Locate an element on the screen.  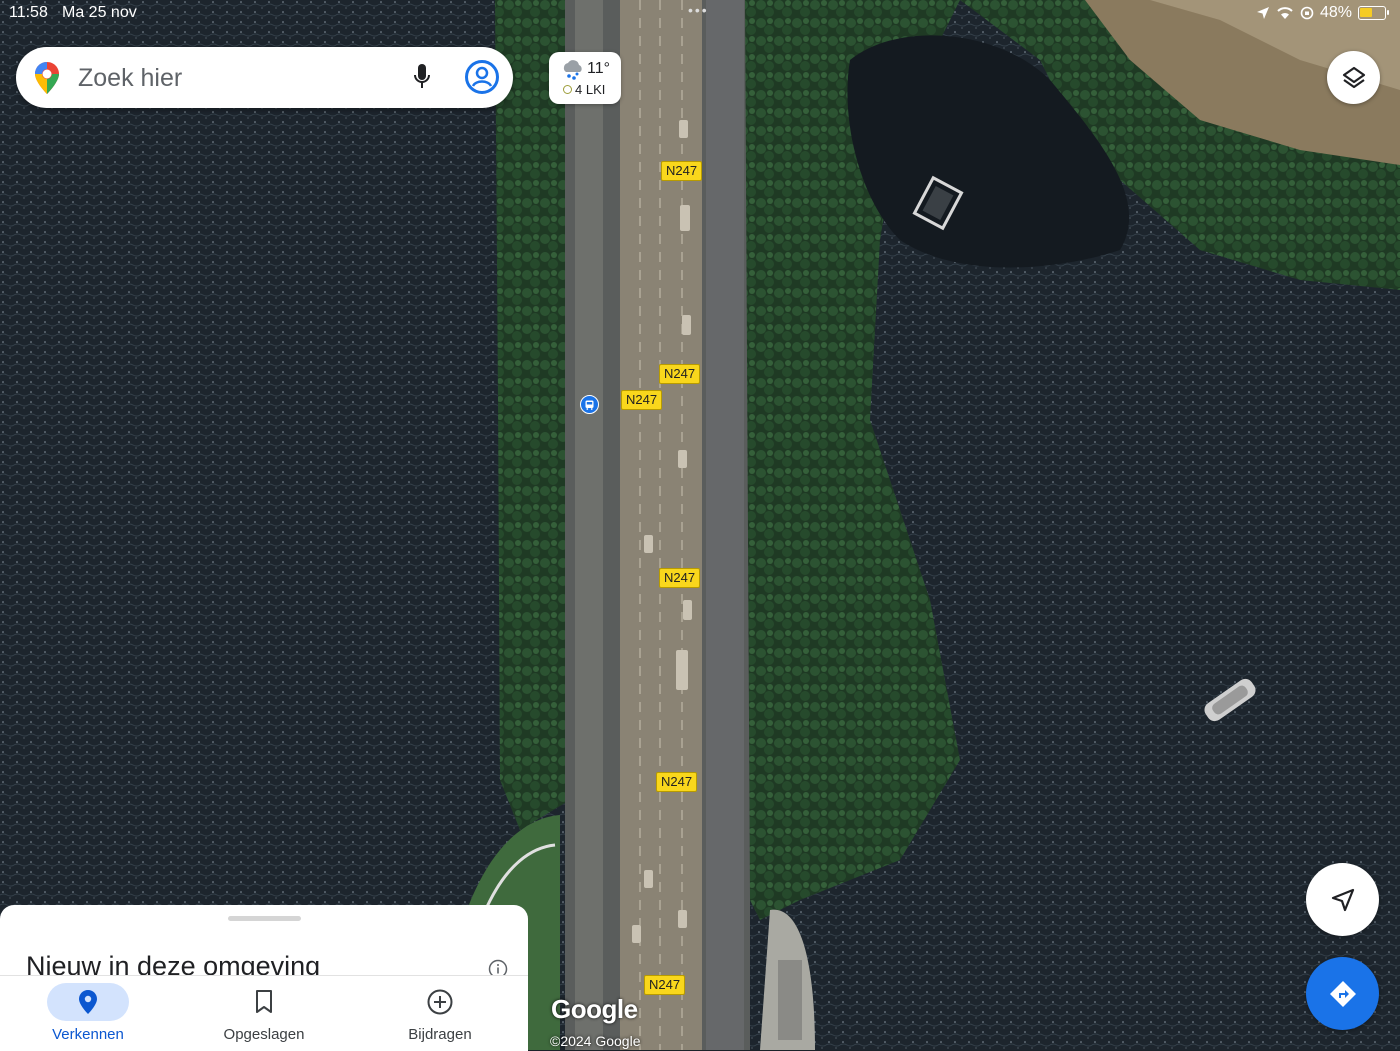
weather-chip: 11° 4 LKI is located at coordinates (585, 78).